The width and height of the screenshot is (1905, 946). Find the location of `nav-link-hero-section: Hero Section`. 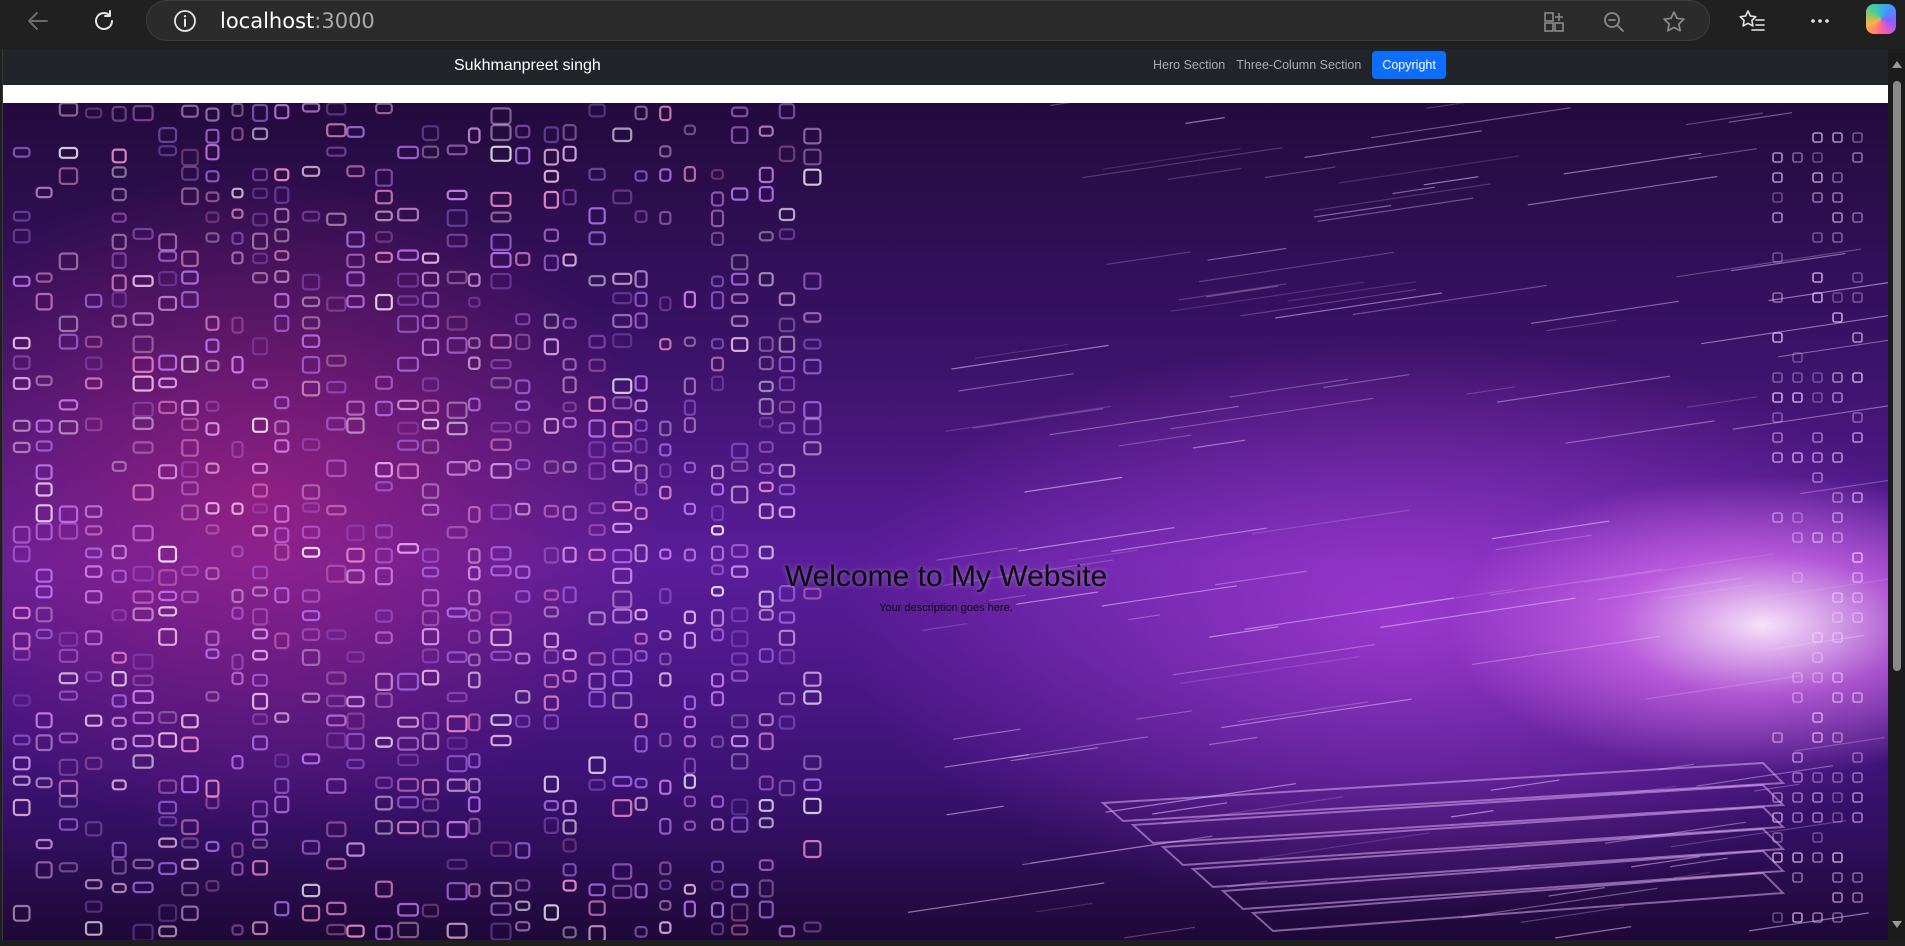

nav-link-hero-section: Hero Section is located at coordinates (1189, 65).